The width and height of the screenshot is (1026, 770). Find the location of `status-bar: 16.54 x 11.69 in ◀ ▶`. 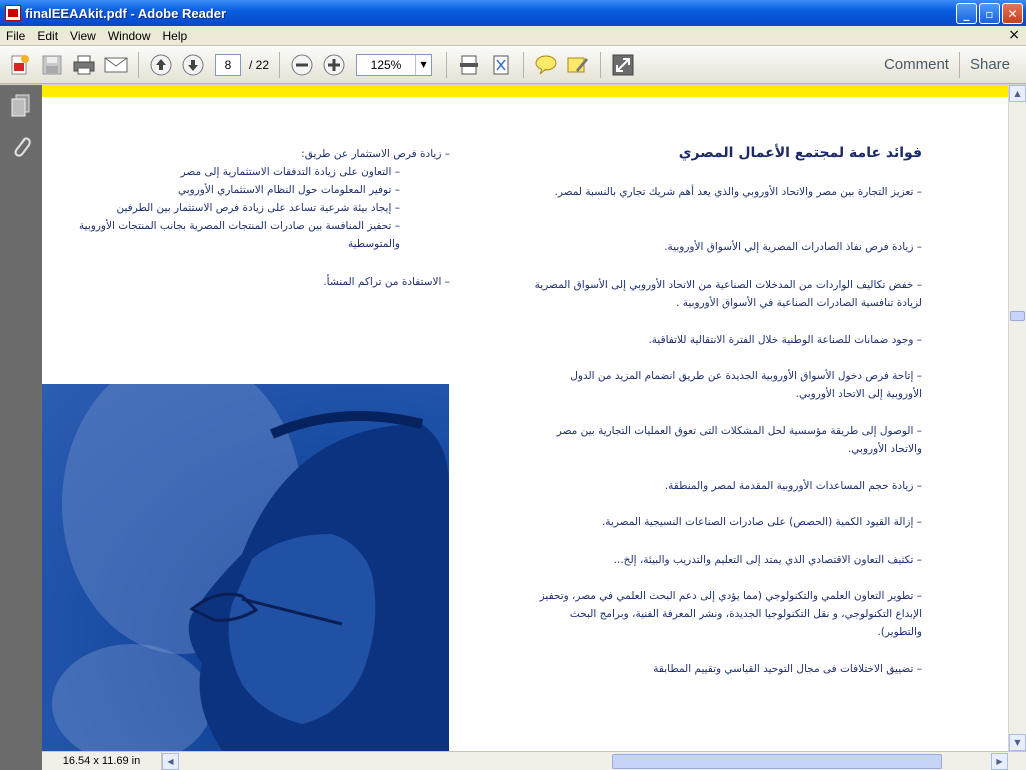

status-bar: 16.54 x 11.69 in ◀ ▶ is located at coordinates (534, 760).